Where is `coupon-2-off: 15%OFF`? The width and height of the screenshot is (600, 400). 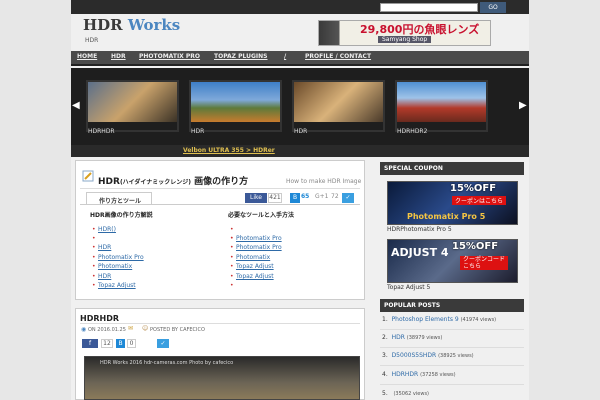
coupon-2-off: 15%OFF is located at coordinates (475, 246).